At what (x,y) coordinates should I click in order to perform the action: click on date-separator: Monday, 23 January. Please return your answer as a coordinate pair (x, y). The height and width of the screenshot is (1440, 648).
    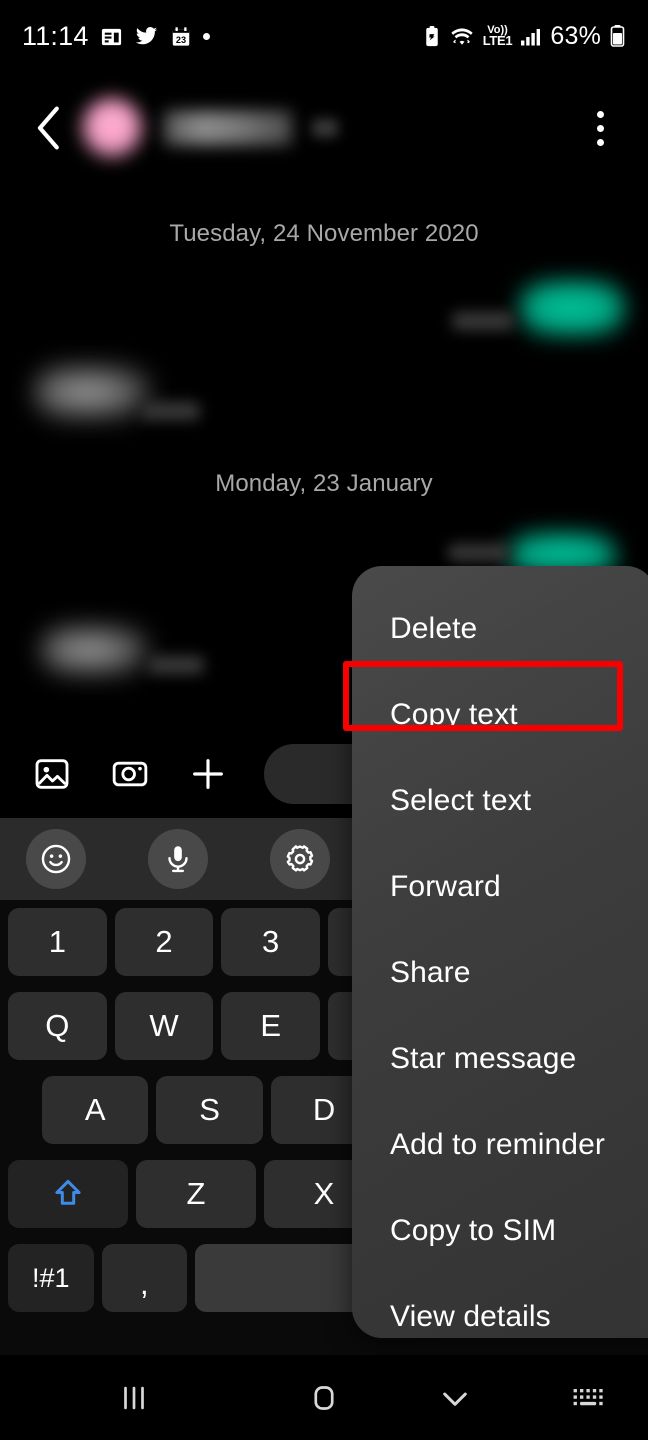
    Looking at the image, I should click on (324, 483).